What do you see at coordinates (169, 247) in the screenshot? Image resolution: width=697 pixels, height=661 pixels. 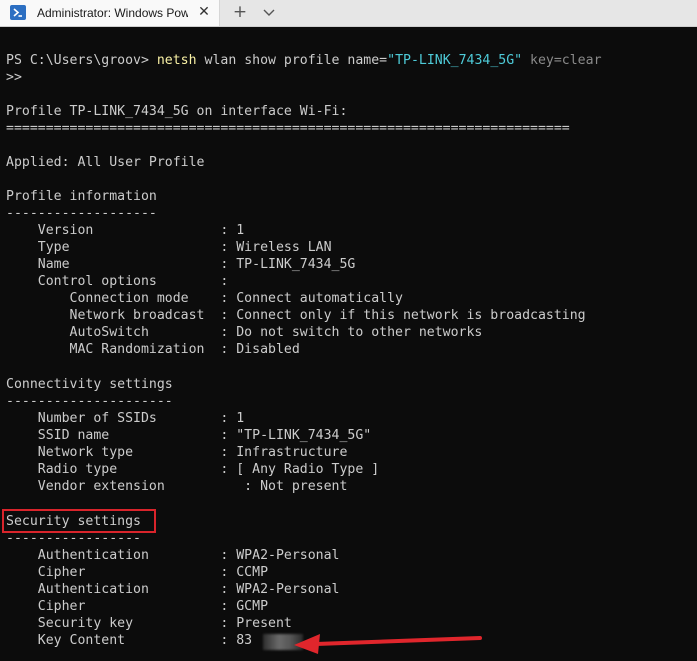 I see `output-row: Type : Wireless LAN` at bounding box center [169, 247].